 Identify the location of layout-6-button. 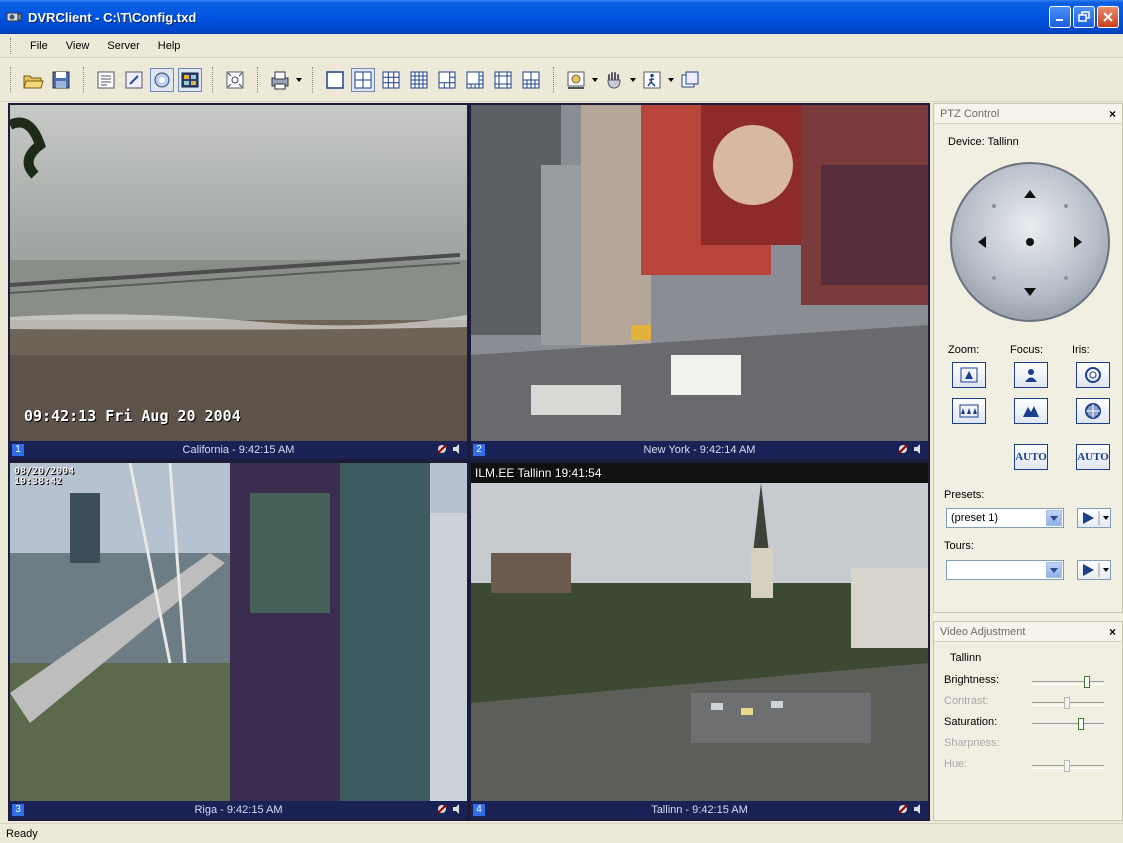
(447, 80).